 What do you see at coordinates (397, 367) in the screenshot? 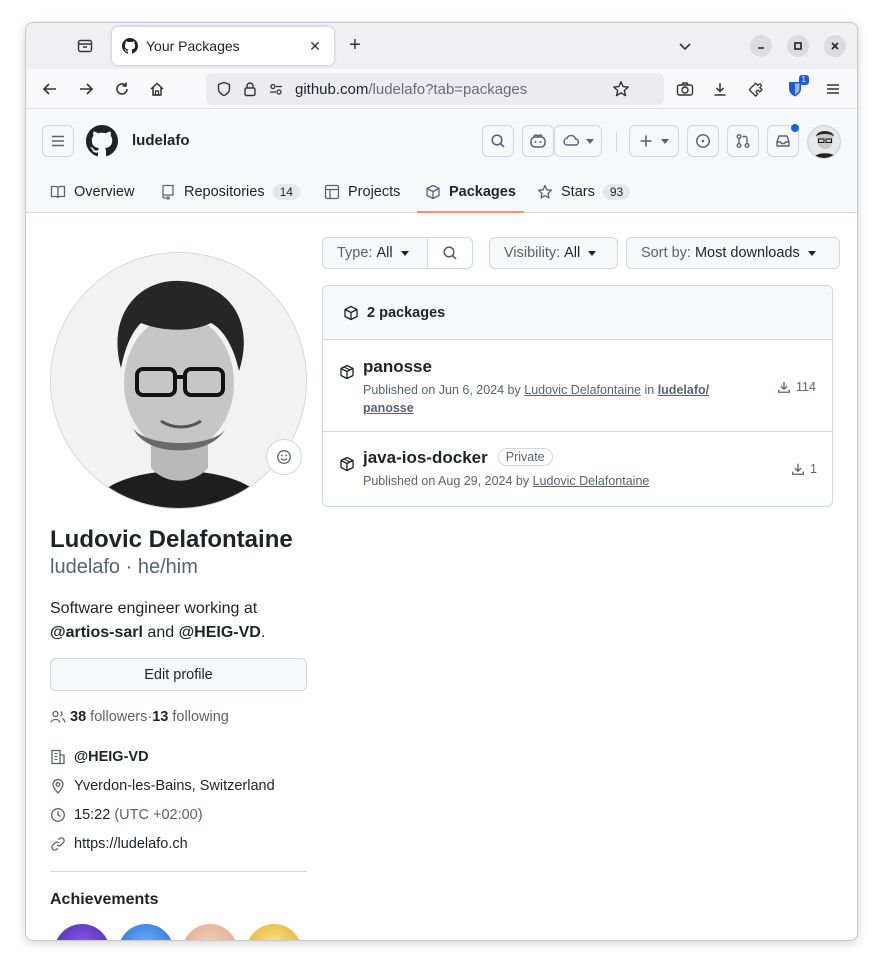
I see `package-name-link: panosse` at bounding box center [397, 367].